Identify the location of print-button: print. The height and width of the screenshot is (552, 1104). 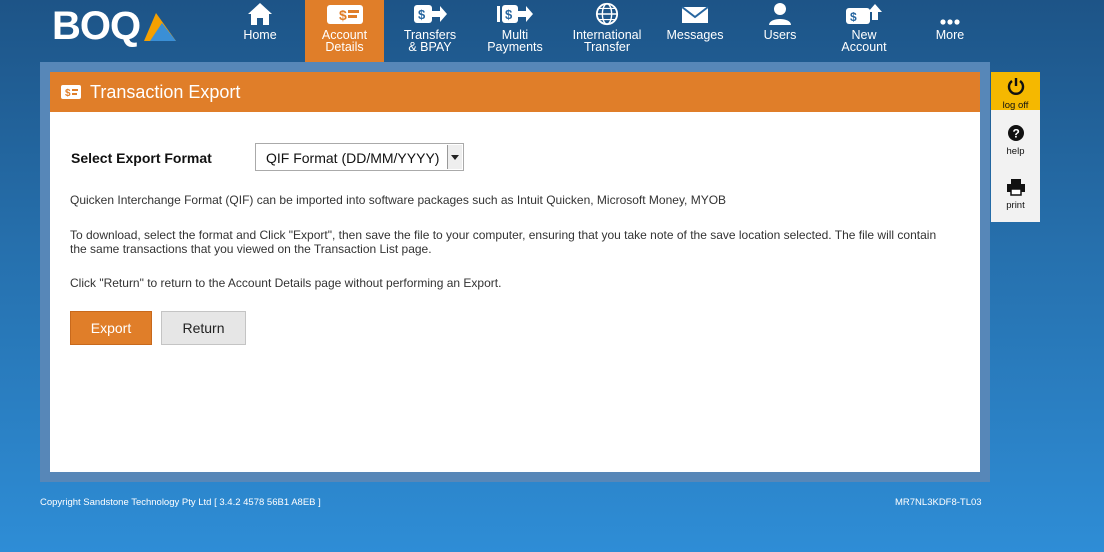
(1015, 194).